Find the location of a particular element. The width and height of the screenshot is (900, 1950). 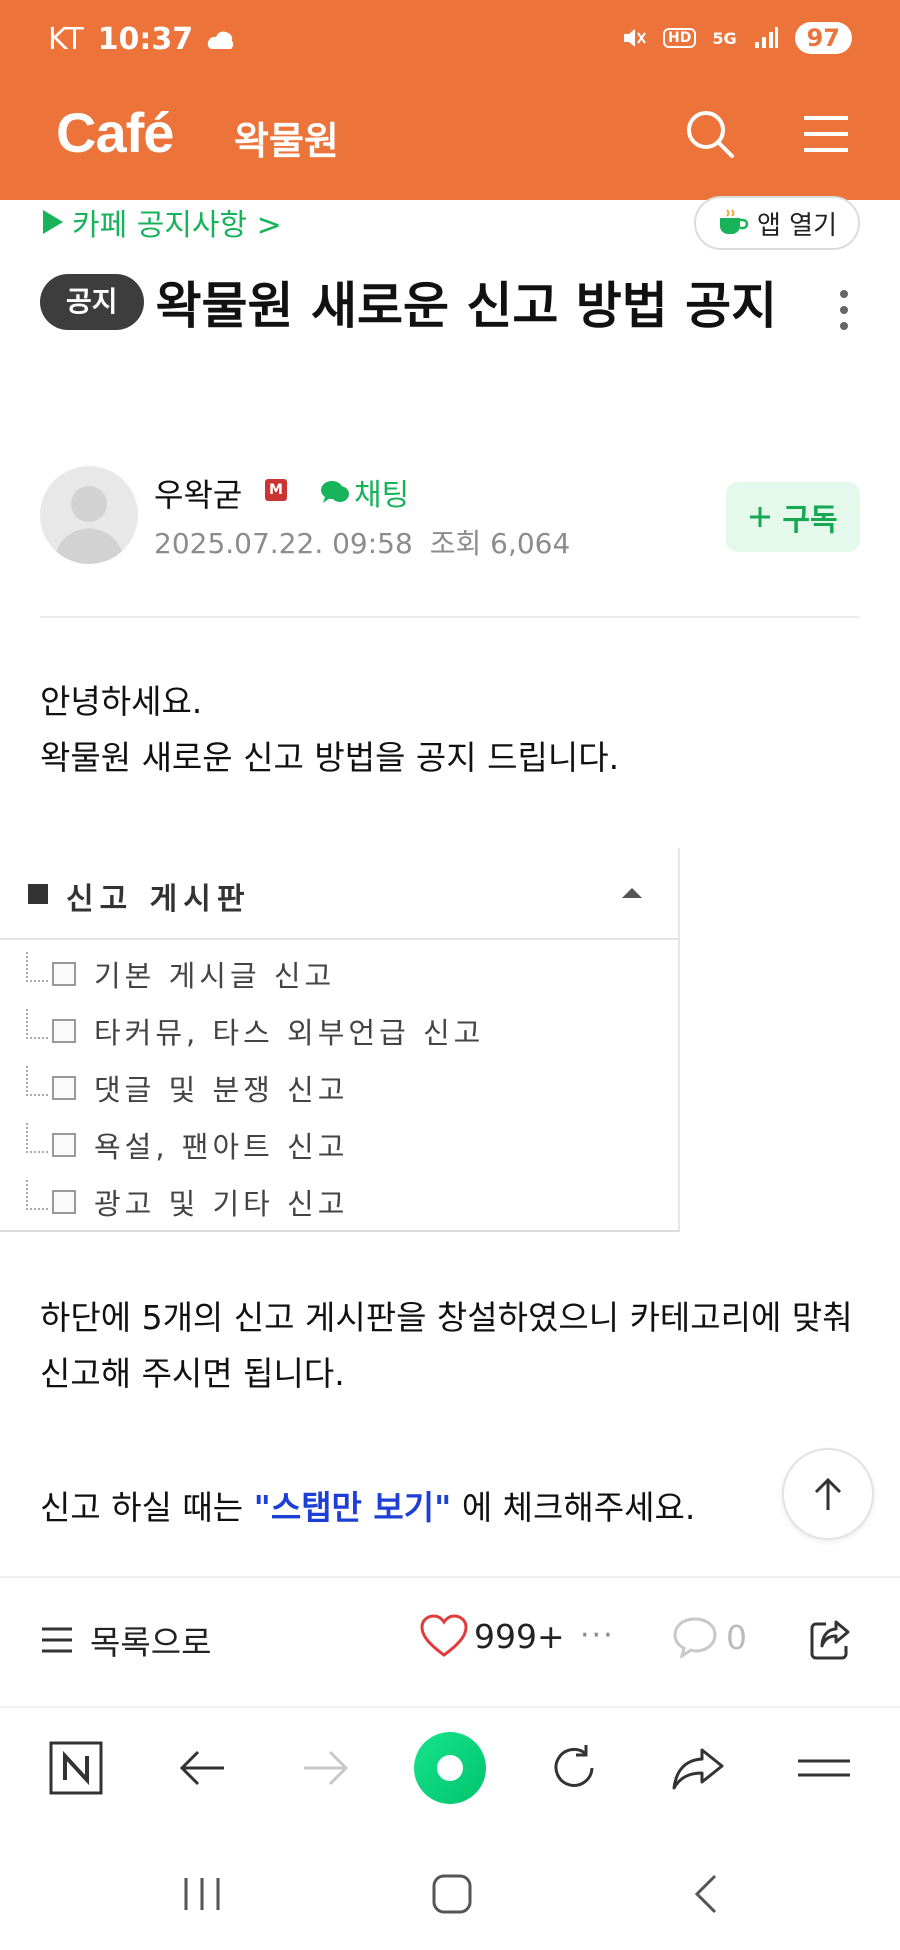

board-item: 욕설, 팬아트 신고 is located at coordinates (346, 1145).